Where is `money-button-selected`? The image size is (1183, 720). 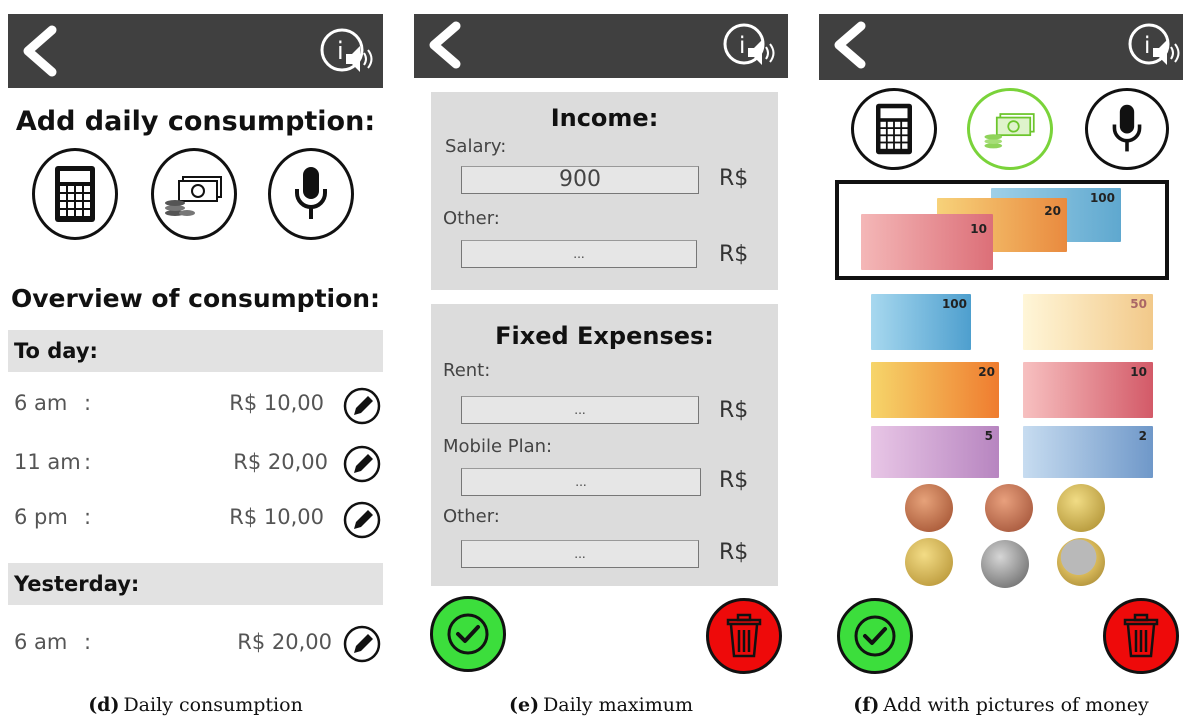
money-button-selected is located at coordinates (1010, 129).